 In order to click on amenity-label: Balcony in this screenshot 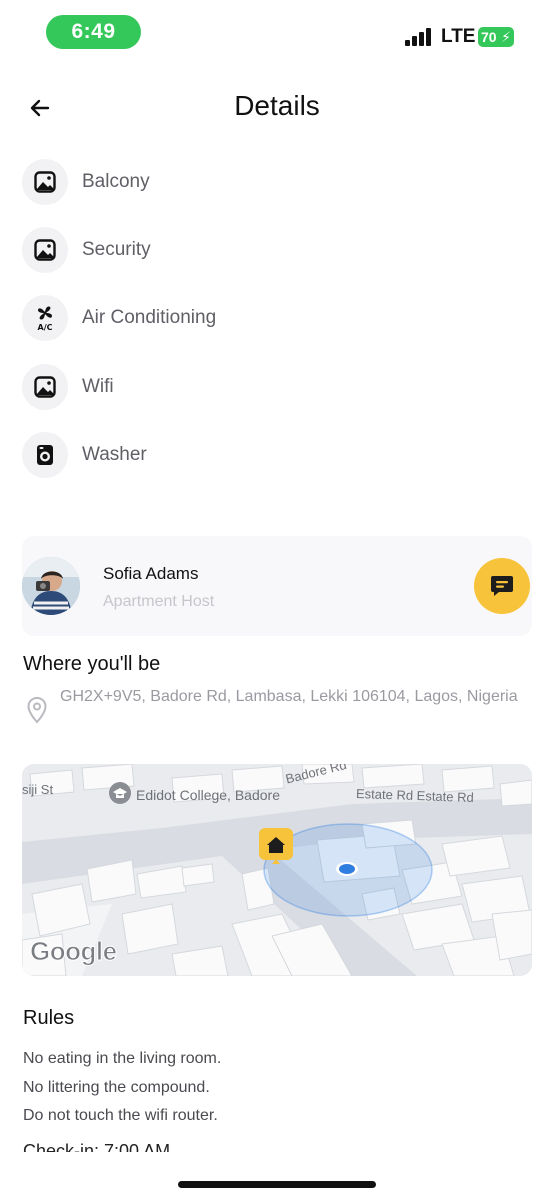, I will do `click(116, 182)`.